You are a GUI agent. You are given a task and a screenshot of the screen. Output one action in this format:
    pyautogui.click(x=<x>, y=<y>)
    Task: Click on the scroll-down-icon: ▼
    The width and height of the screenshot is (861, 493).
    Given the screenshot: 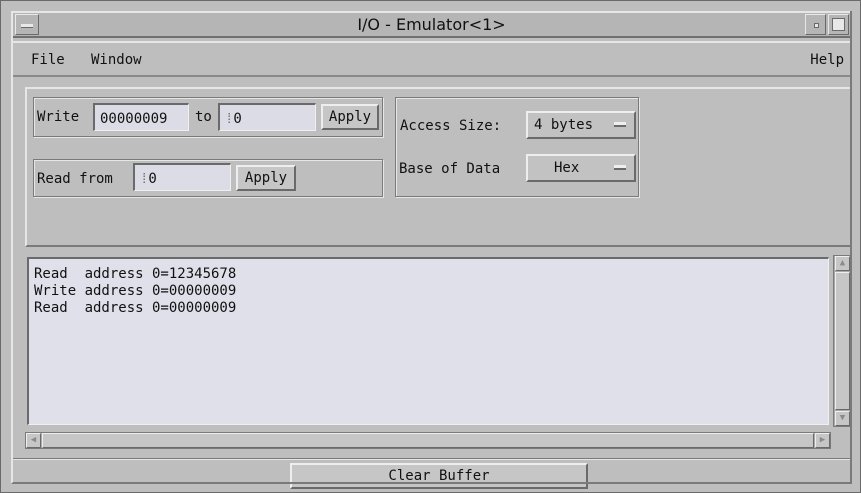 What is the action you would take?
    pyautogui.click(x=842, y=418)
    